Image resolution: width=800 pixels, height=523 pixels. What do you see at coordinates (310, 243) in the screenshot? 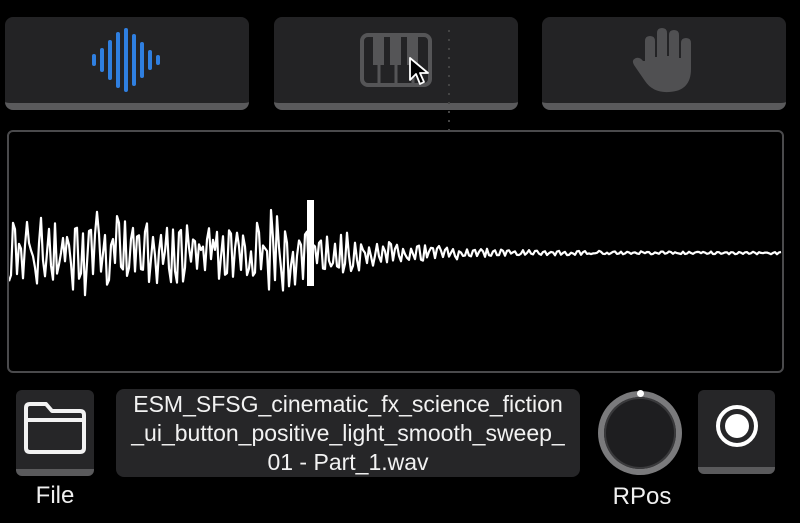
I see `playhead` at bounding box center [310, 243].